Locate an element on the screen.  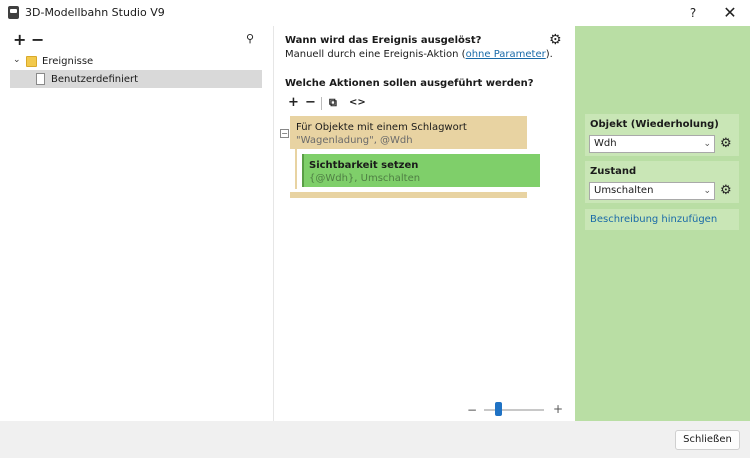
state-property-box: Zustand Umschalten ⌄ ⚙ is located at coordinates (662, 182).